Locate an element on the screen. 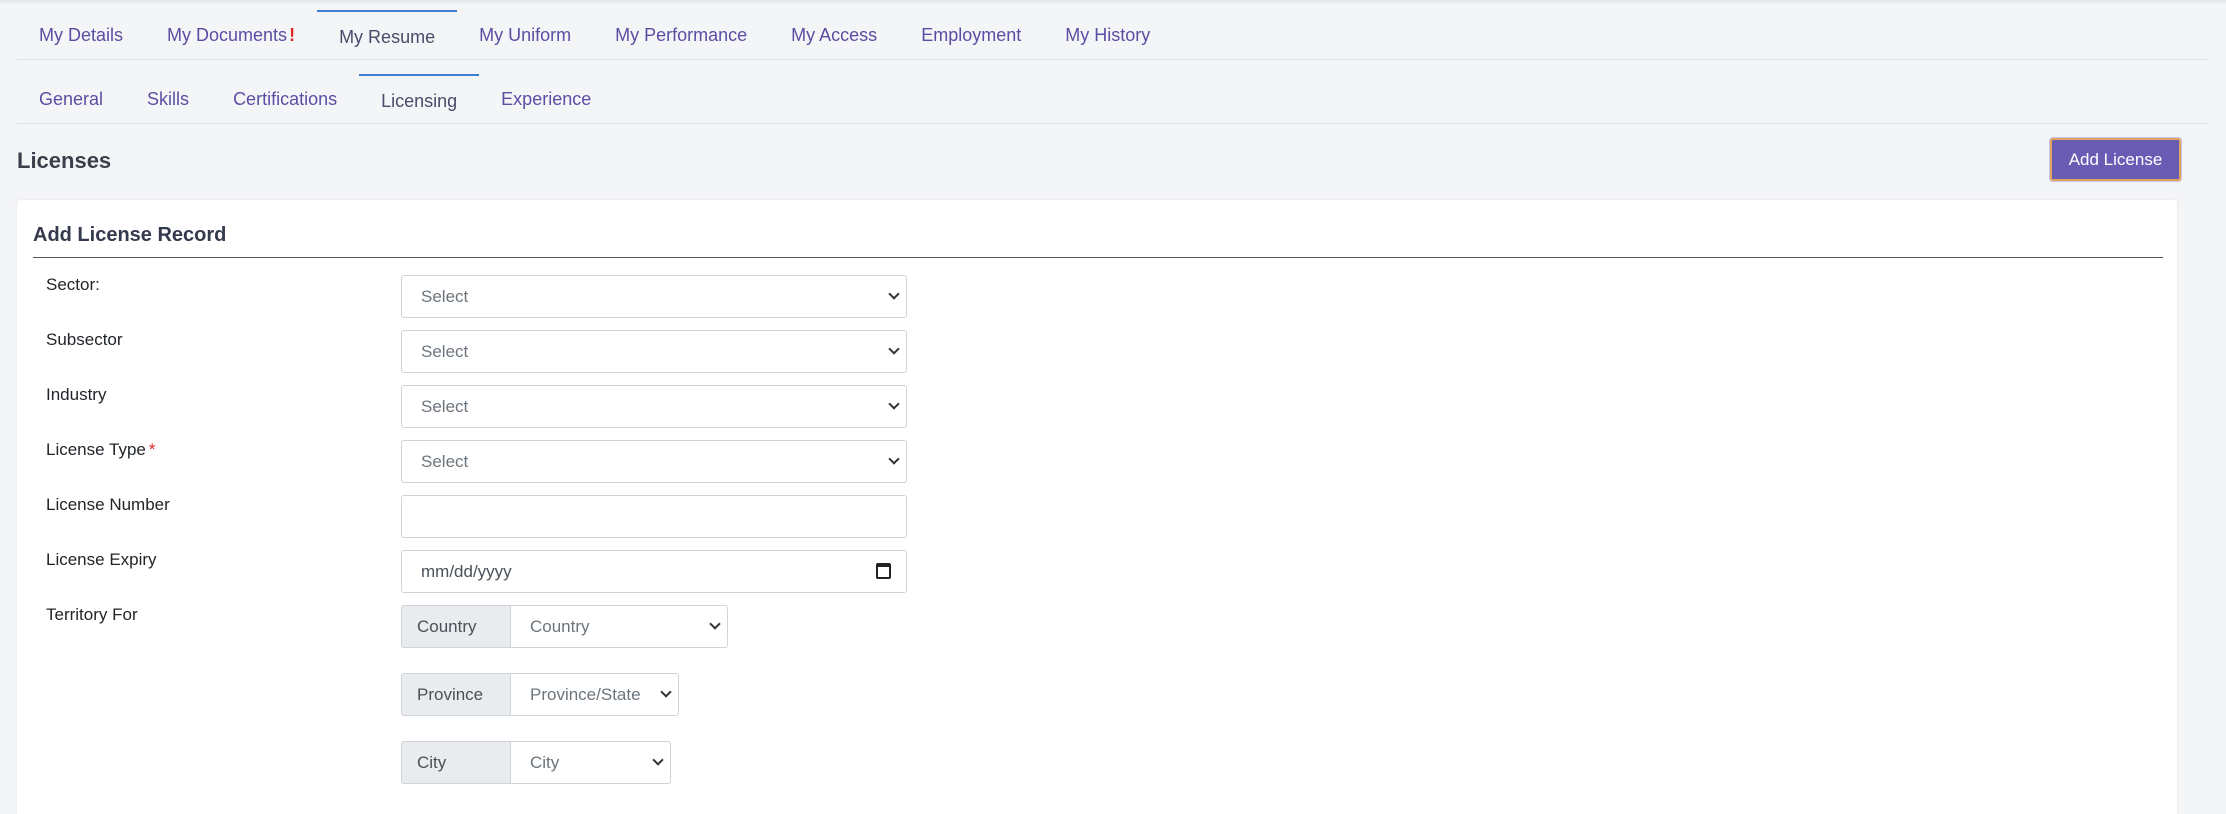 This screenshot has width=2226, height=814. country-addon: Country is located at coordinates (456, 626).